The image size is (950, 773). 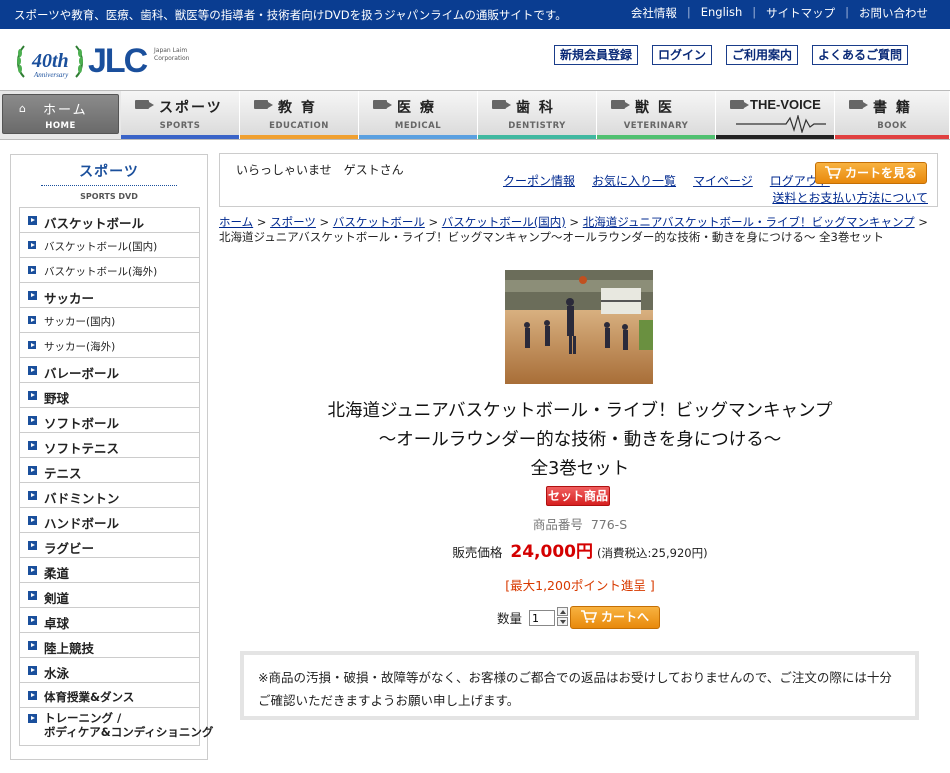 What do you see at coordinates (419, 115) in the screenshot?
I see `nav-medical: 医 療 MEDICAL` at bounding box center [419, 115].